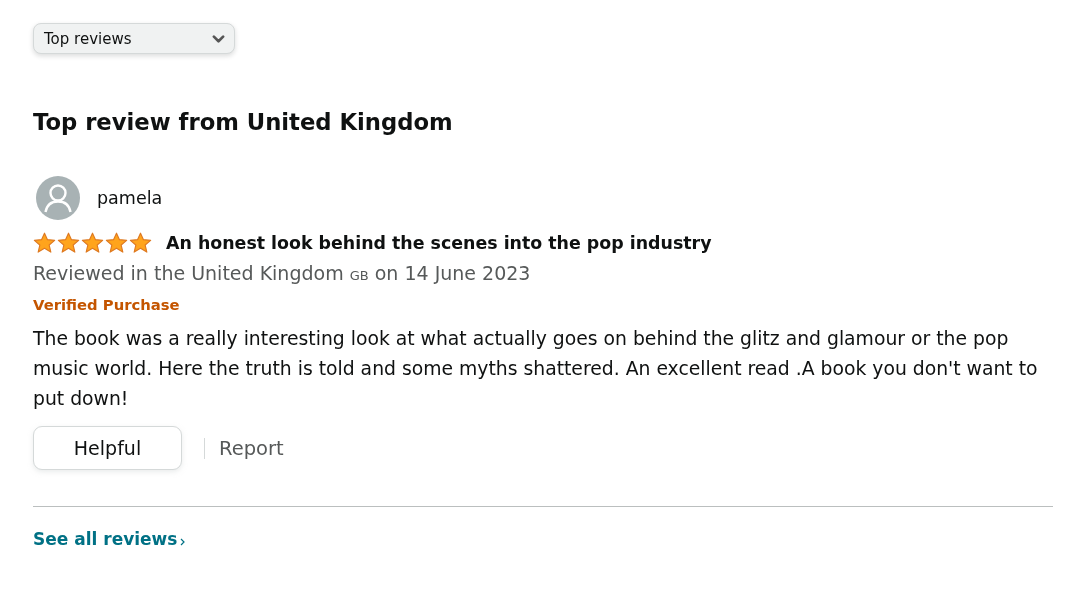  What do you see at coordinates (439, 243) in the screenshot?
I see `review-title: An honest look behind the scenes into the pop industry` at bounding box center [439, 243].